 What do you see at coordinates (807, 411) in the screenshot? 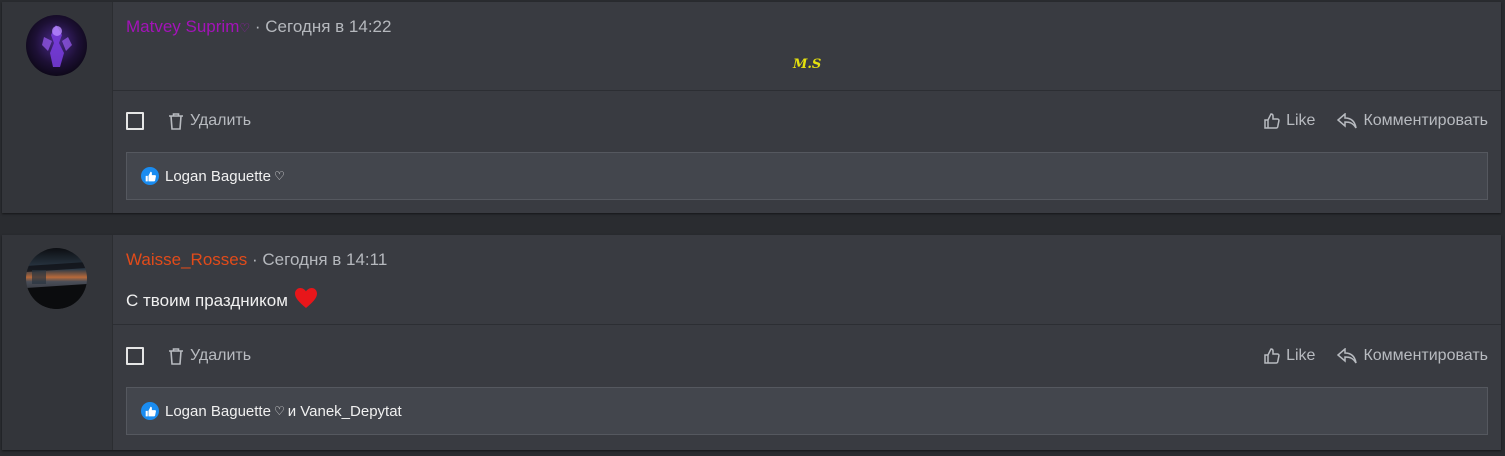
I see `likes-summary: Logan Baguette ♡ и Vanek_Depytat` at bounding box center [807, 411].